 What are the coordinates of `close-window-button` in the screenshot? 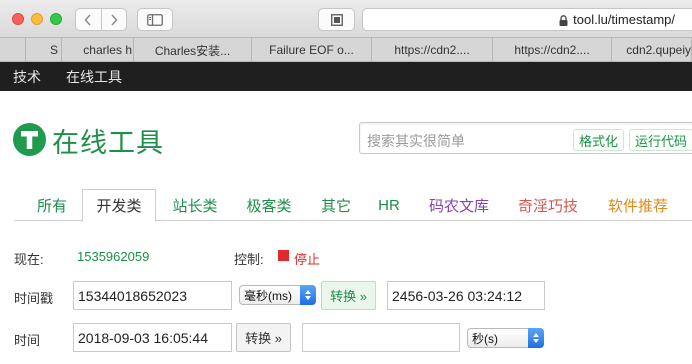 It's located at (18, 19).